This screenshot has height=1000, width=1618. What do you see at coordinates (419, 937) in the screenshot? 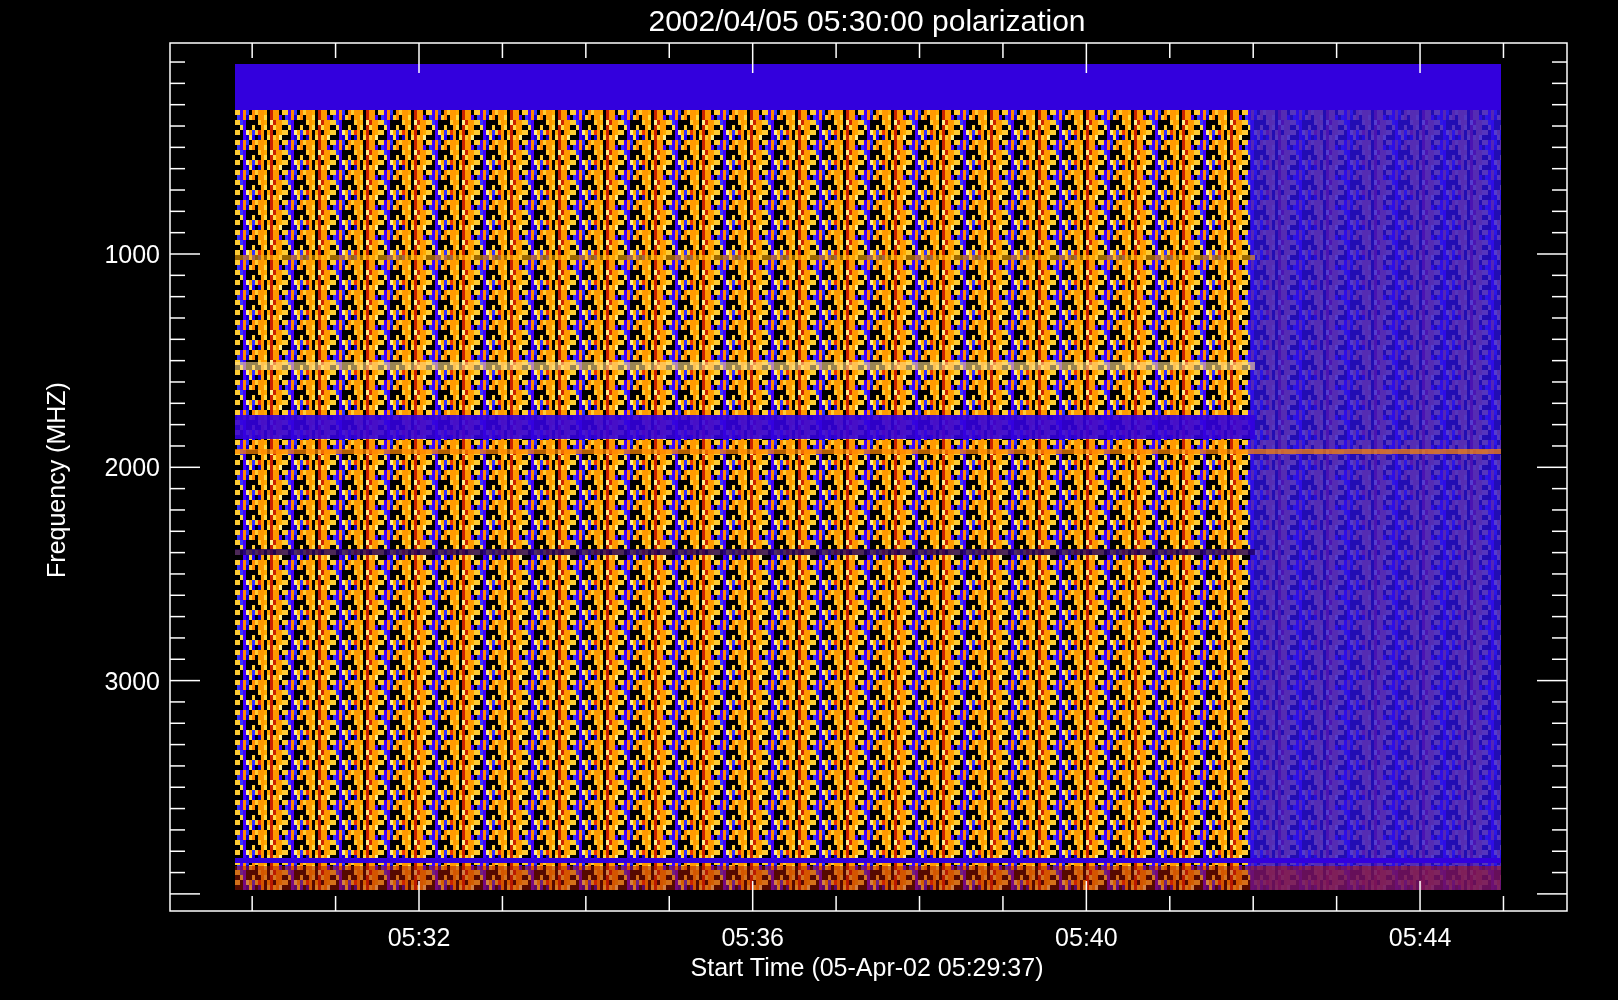
I see `tick-label: 05:32` at bounding box center [419, 937].